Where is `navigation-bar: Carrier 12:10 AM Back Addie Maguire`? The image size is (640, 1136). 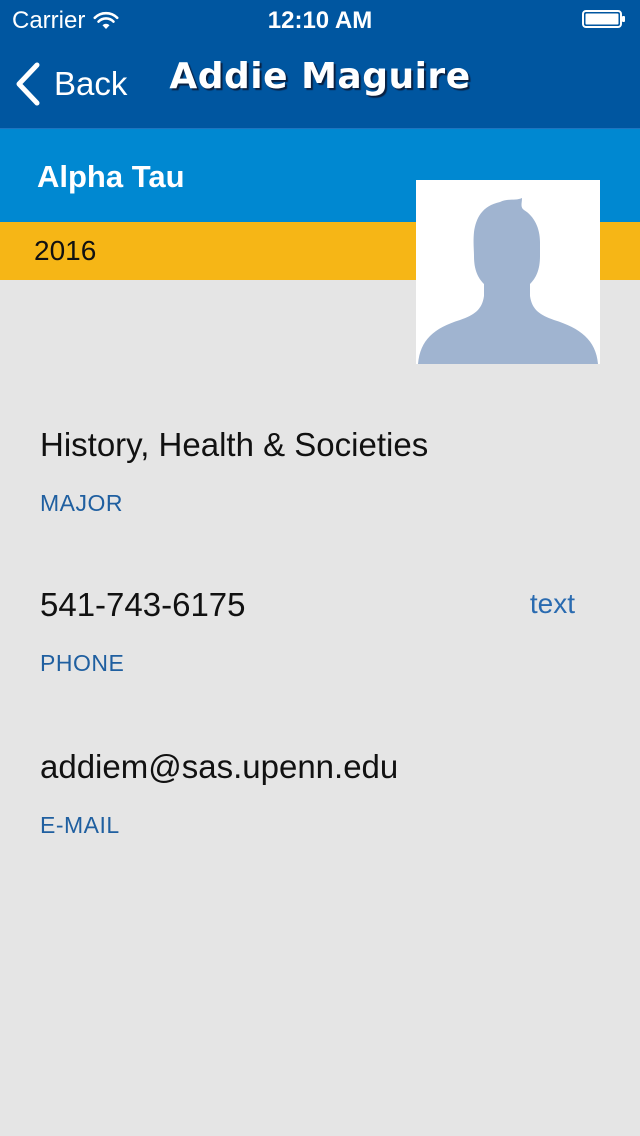 navigation-bar: Carrier 12:10 AM Back Addie Maguire is located at coordinates (320, 64).